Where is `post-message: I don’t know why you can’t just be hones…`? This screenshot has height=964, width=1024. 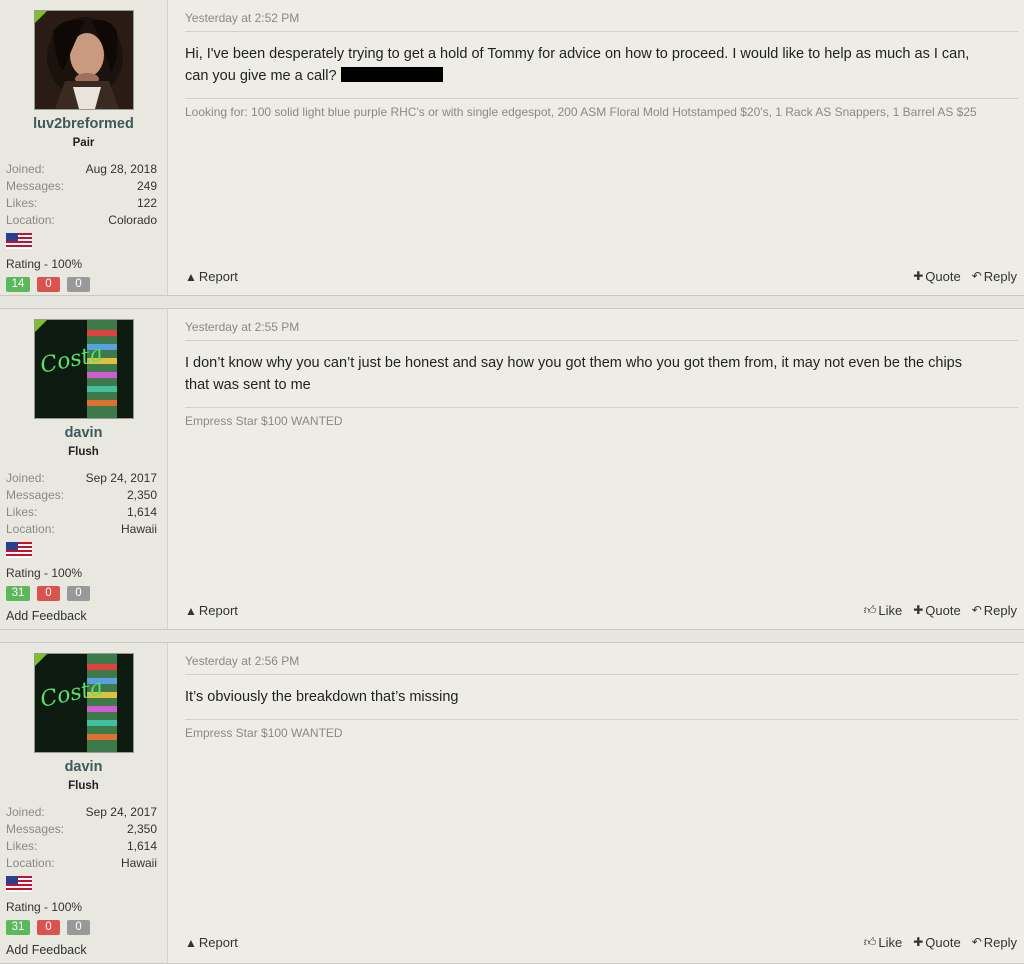 post-message: I don’t know why you can’t just be hones… is located at coordinates (601, 374).